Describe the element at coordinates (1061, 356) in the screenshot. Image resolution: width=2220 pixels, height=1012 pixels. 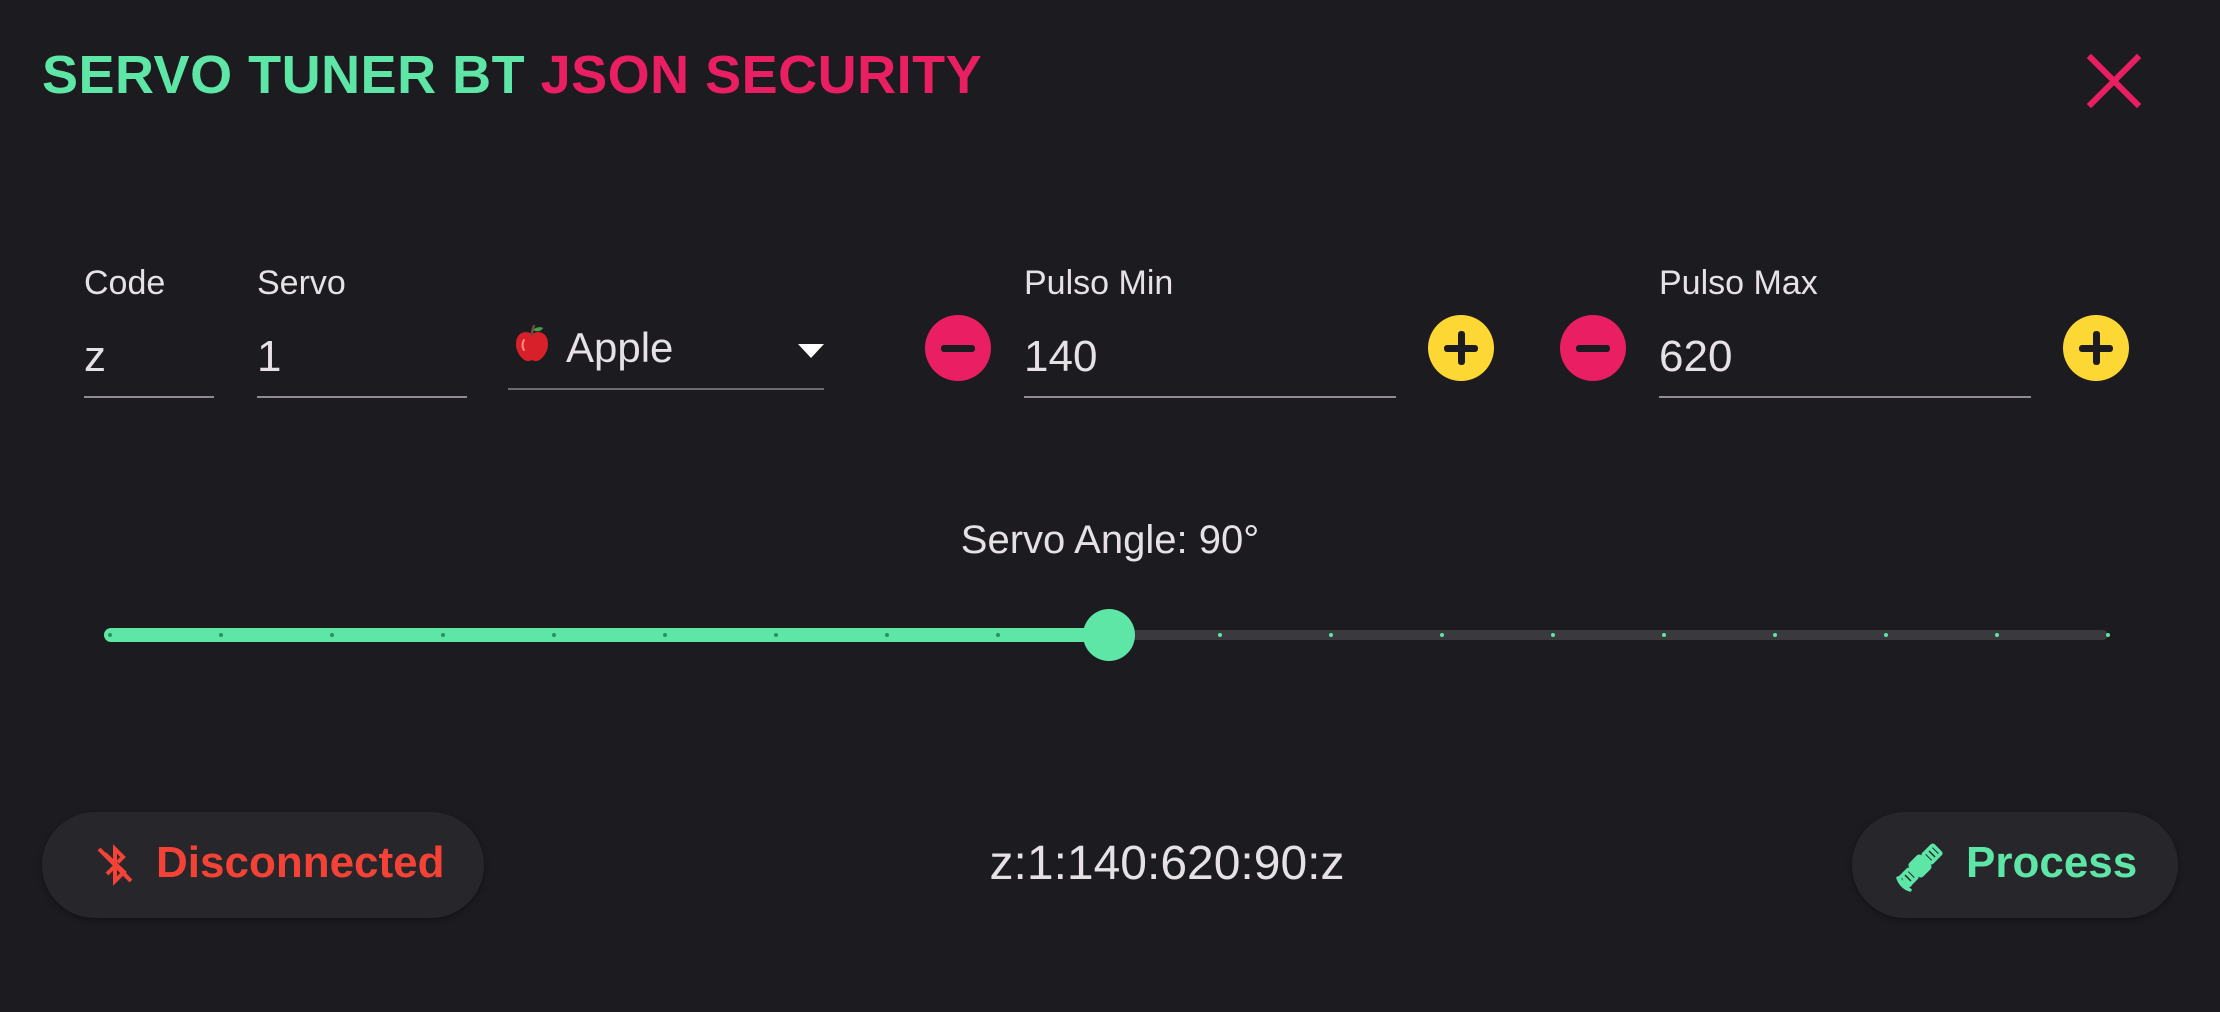
I see `pulse-min-value: 140` at that location.